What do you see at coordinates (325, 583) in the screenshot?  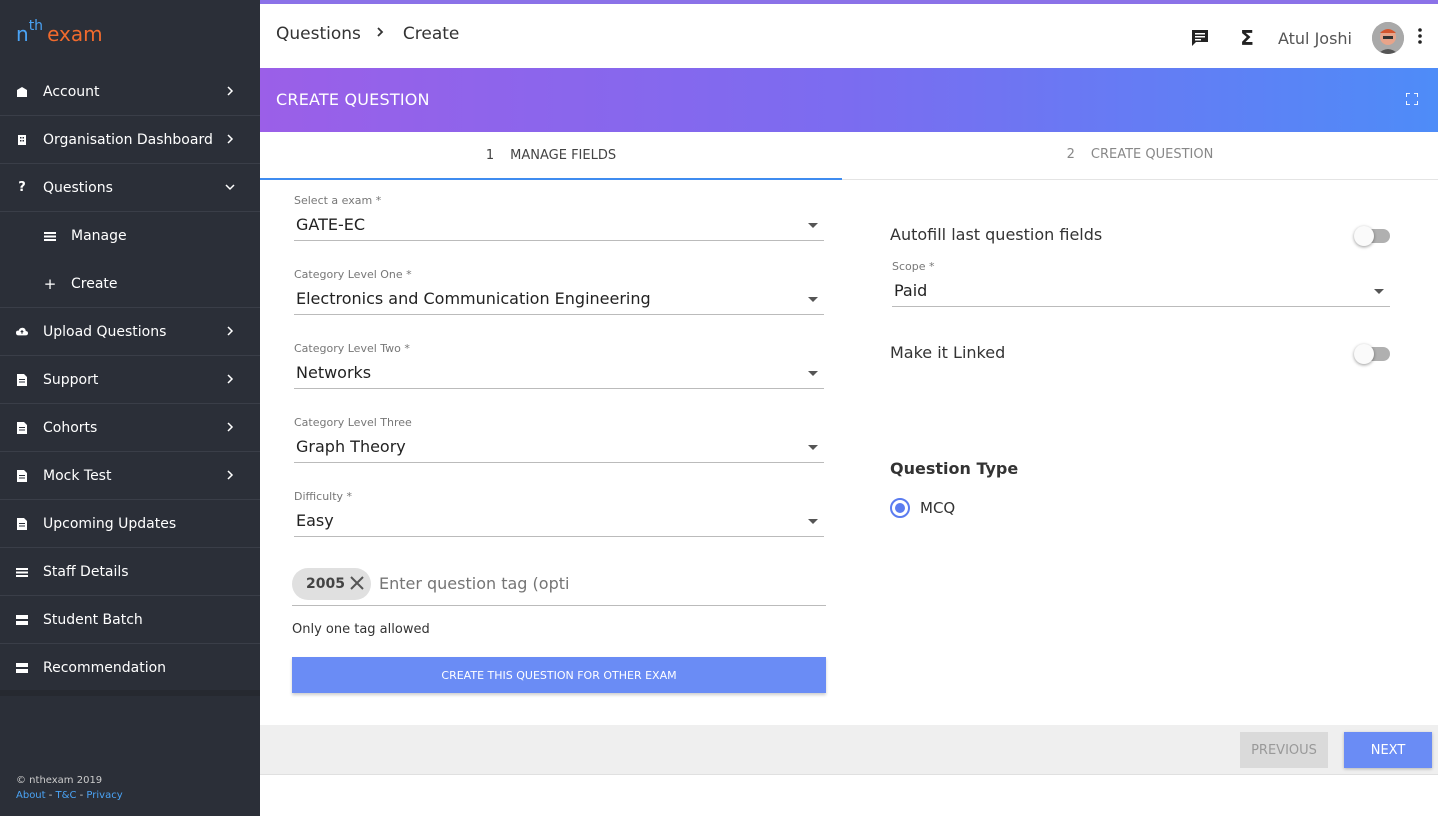 I see `tag-chip-label: 2005` at bounding box center [325, 583].